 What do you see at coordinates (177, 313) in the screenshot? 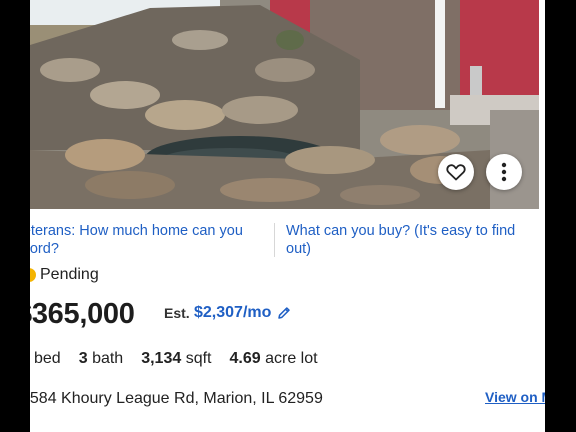
I see `estimate-label: Est.` at bounding box center [177, 313].